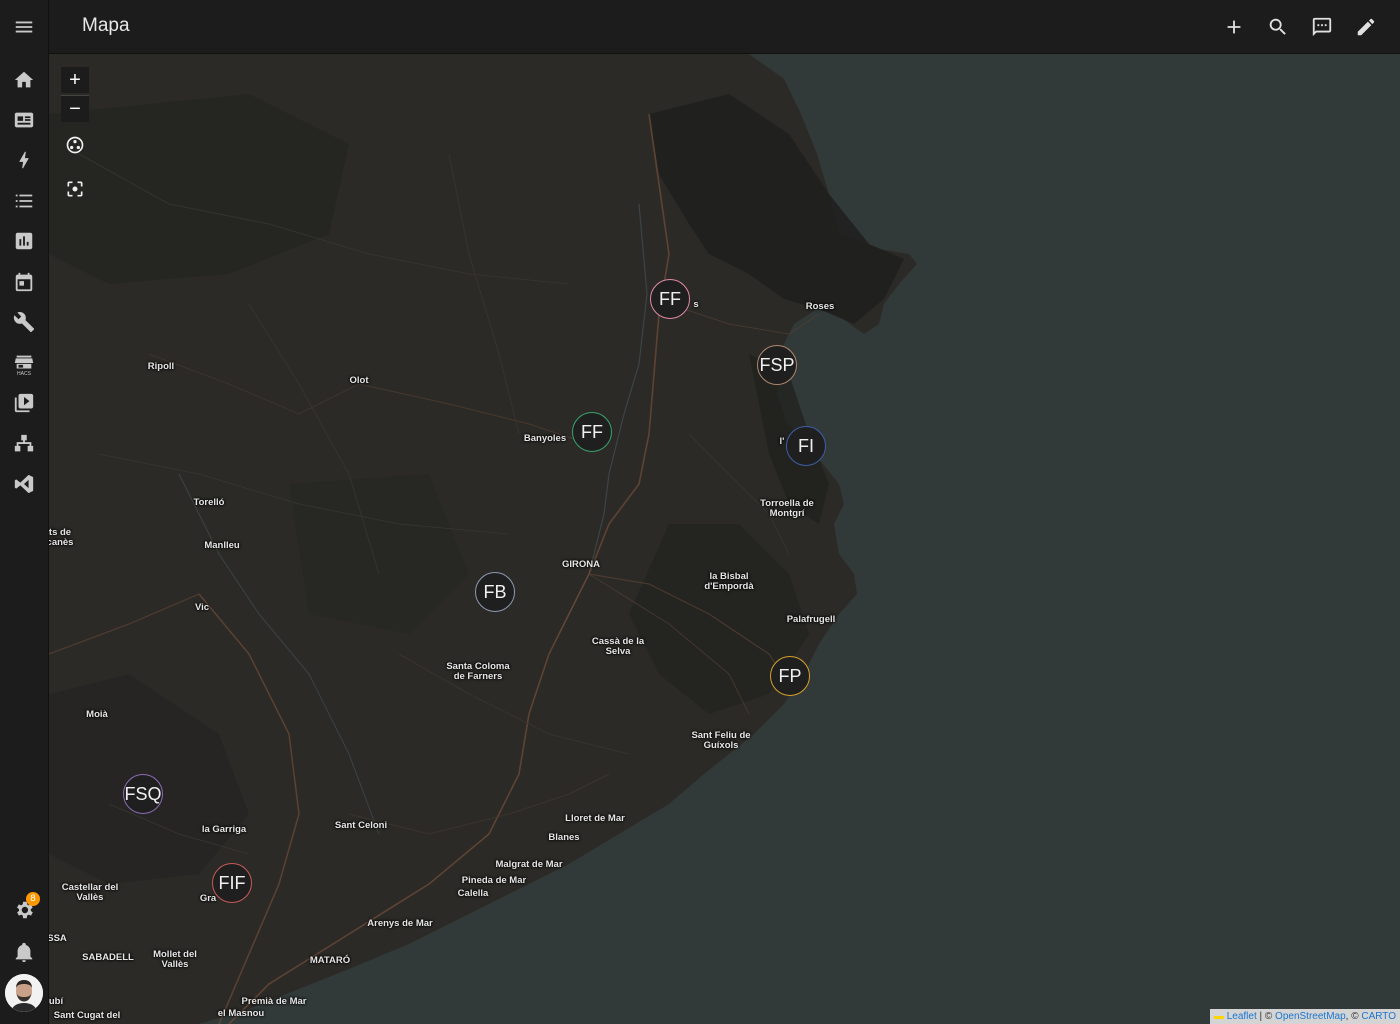 The height and width of the screenshot is (1024, 1400). I want to click on city-label: SABADELL, so click(108, 957).